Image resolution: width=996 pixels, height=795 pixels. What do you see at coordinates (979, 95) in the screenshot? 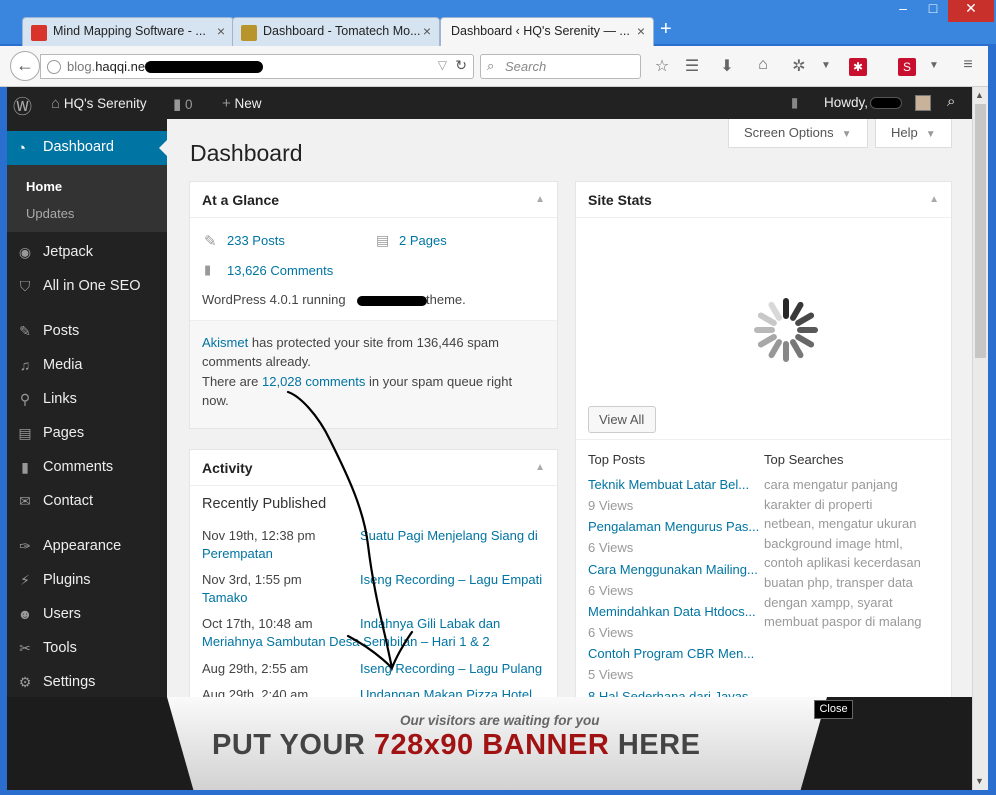
I see `scroll-up-icon: ▲` at bounding box center [979, 95].